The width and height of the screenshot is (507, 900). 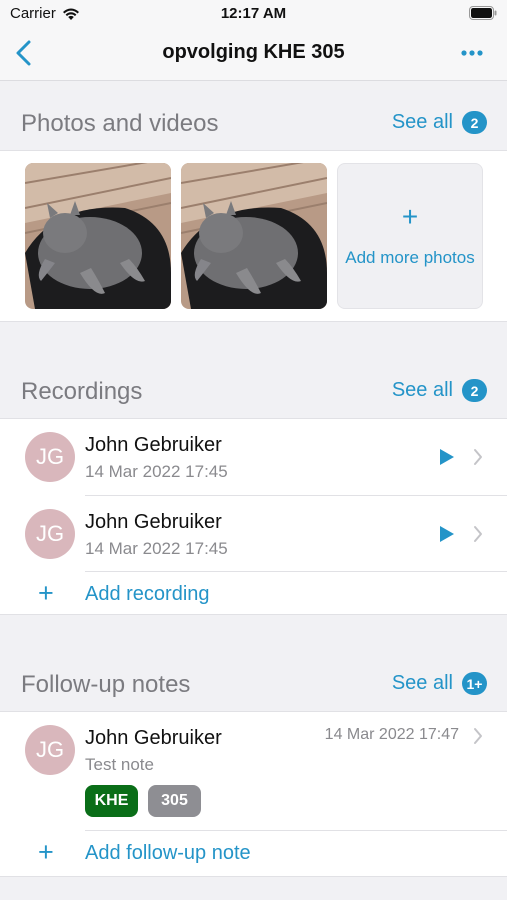 I want to click on status-bar: Carrier 12:17 AM, so click(x=253, y=14).